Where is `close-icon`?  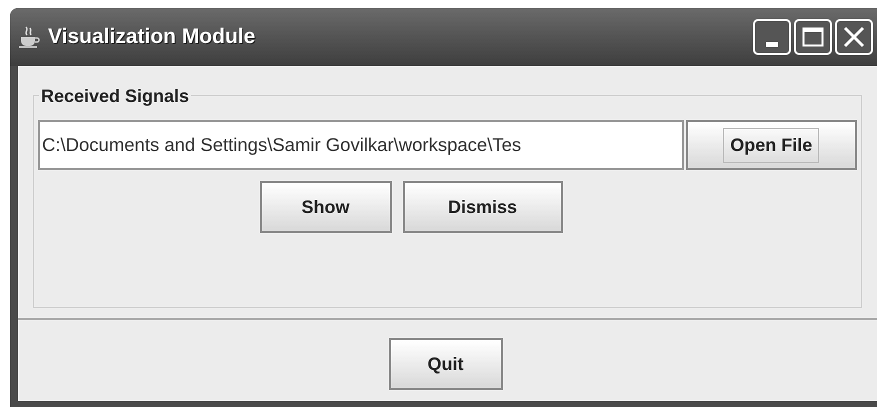
close-icon is located at coordinates (854, 37).